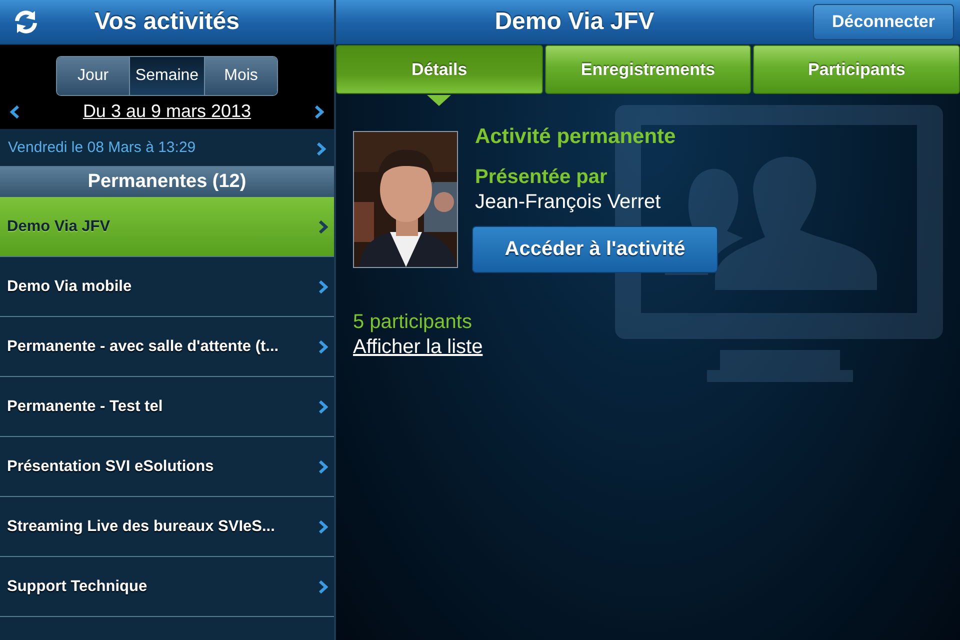 The width and height of the screenshot is (960, 640). What do you see at coordinates (412, 322) in the screenshot?
I see `participant-count: 5 participants` at bounding box center [412, 322].